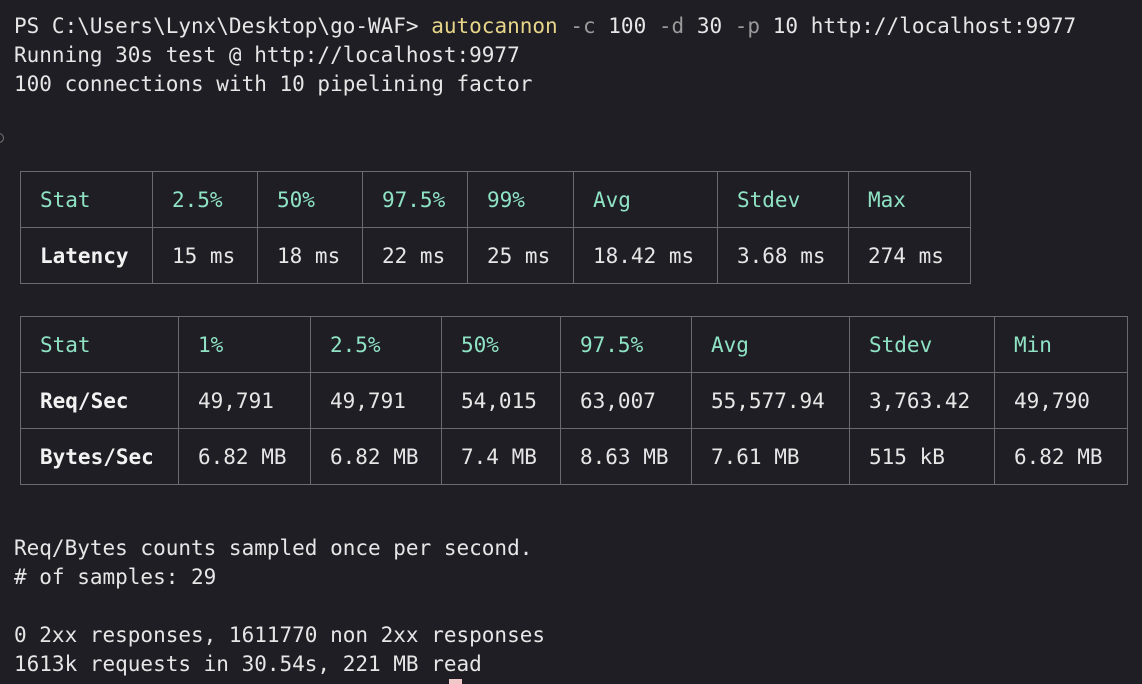 The width and height of the screenshot is (1142, 684). I want to click on latency-header-row: Stat 2.5% 50% 97.5% 99% Avg Stdev Max, so click(495, 199).